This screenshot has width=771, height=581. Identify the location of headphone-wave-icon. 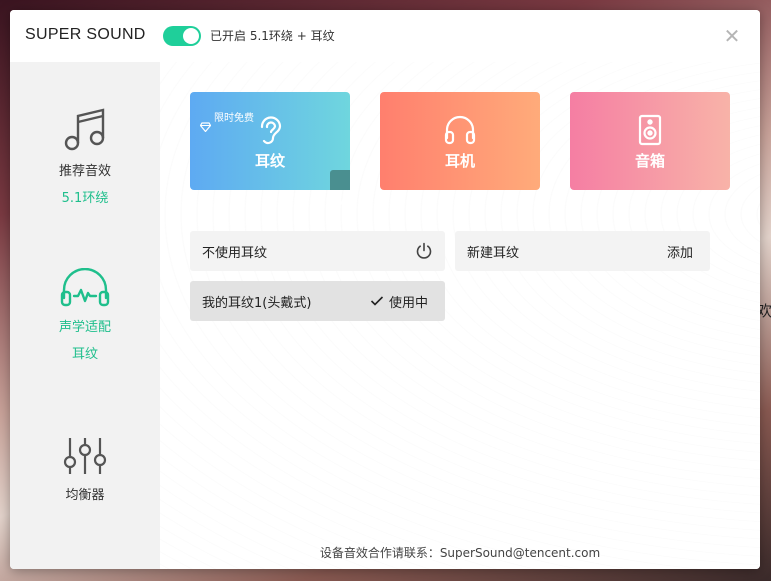
(85, 287).